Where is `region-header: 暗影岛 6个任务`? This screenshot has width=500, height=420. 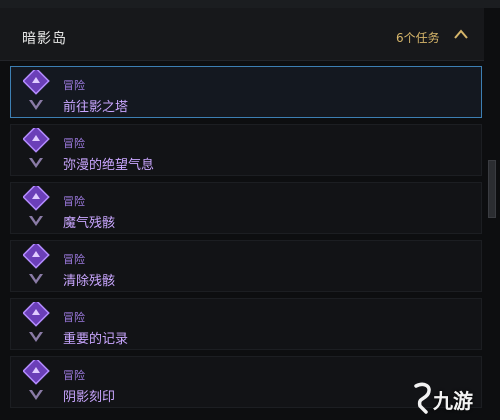 region-header: 暗影岛 6个任务 is located at coordinates (242, 34).